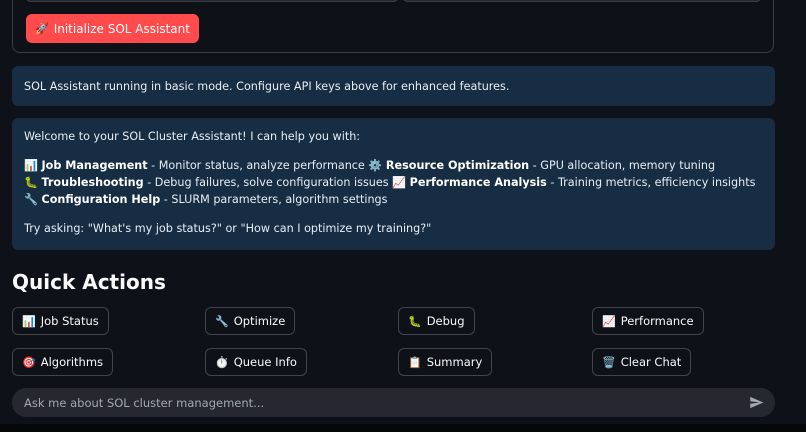  I want to click on clear-chat-button: 🗑️ Clear Chat, so click(642, 362).